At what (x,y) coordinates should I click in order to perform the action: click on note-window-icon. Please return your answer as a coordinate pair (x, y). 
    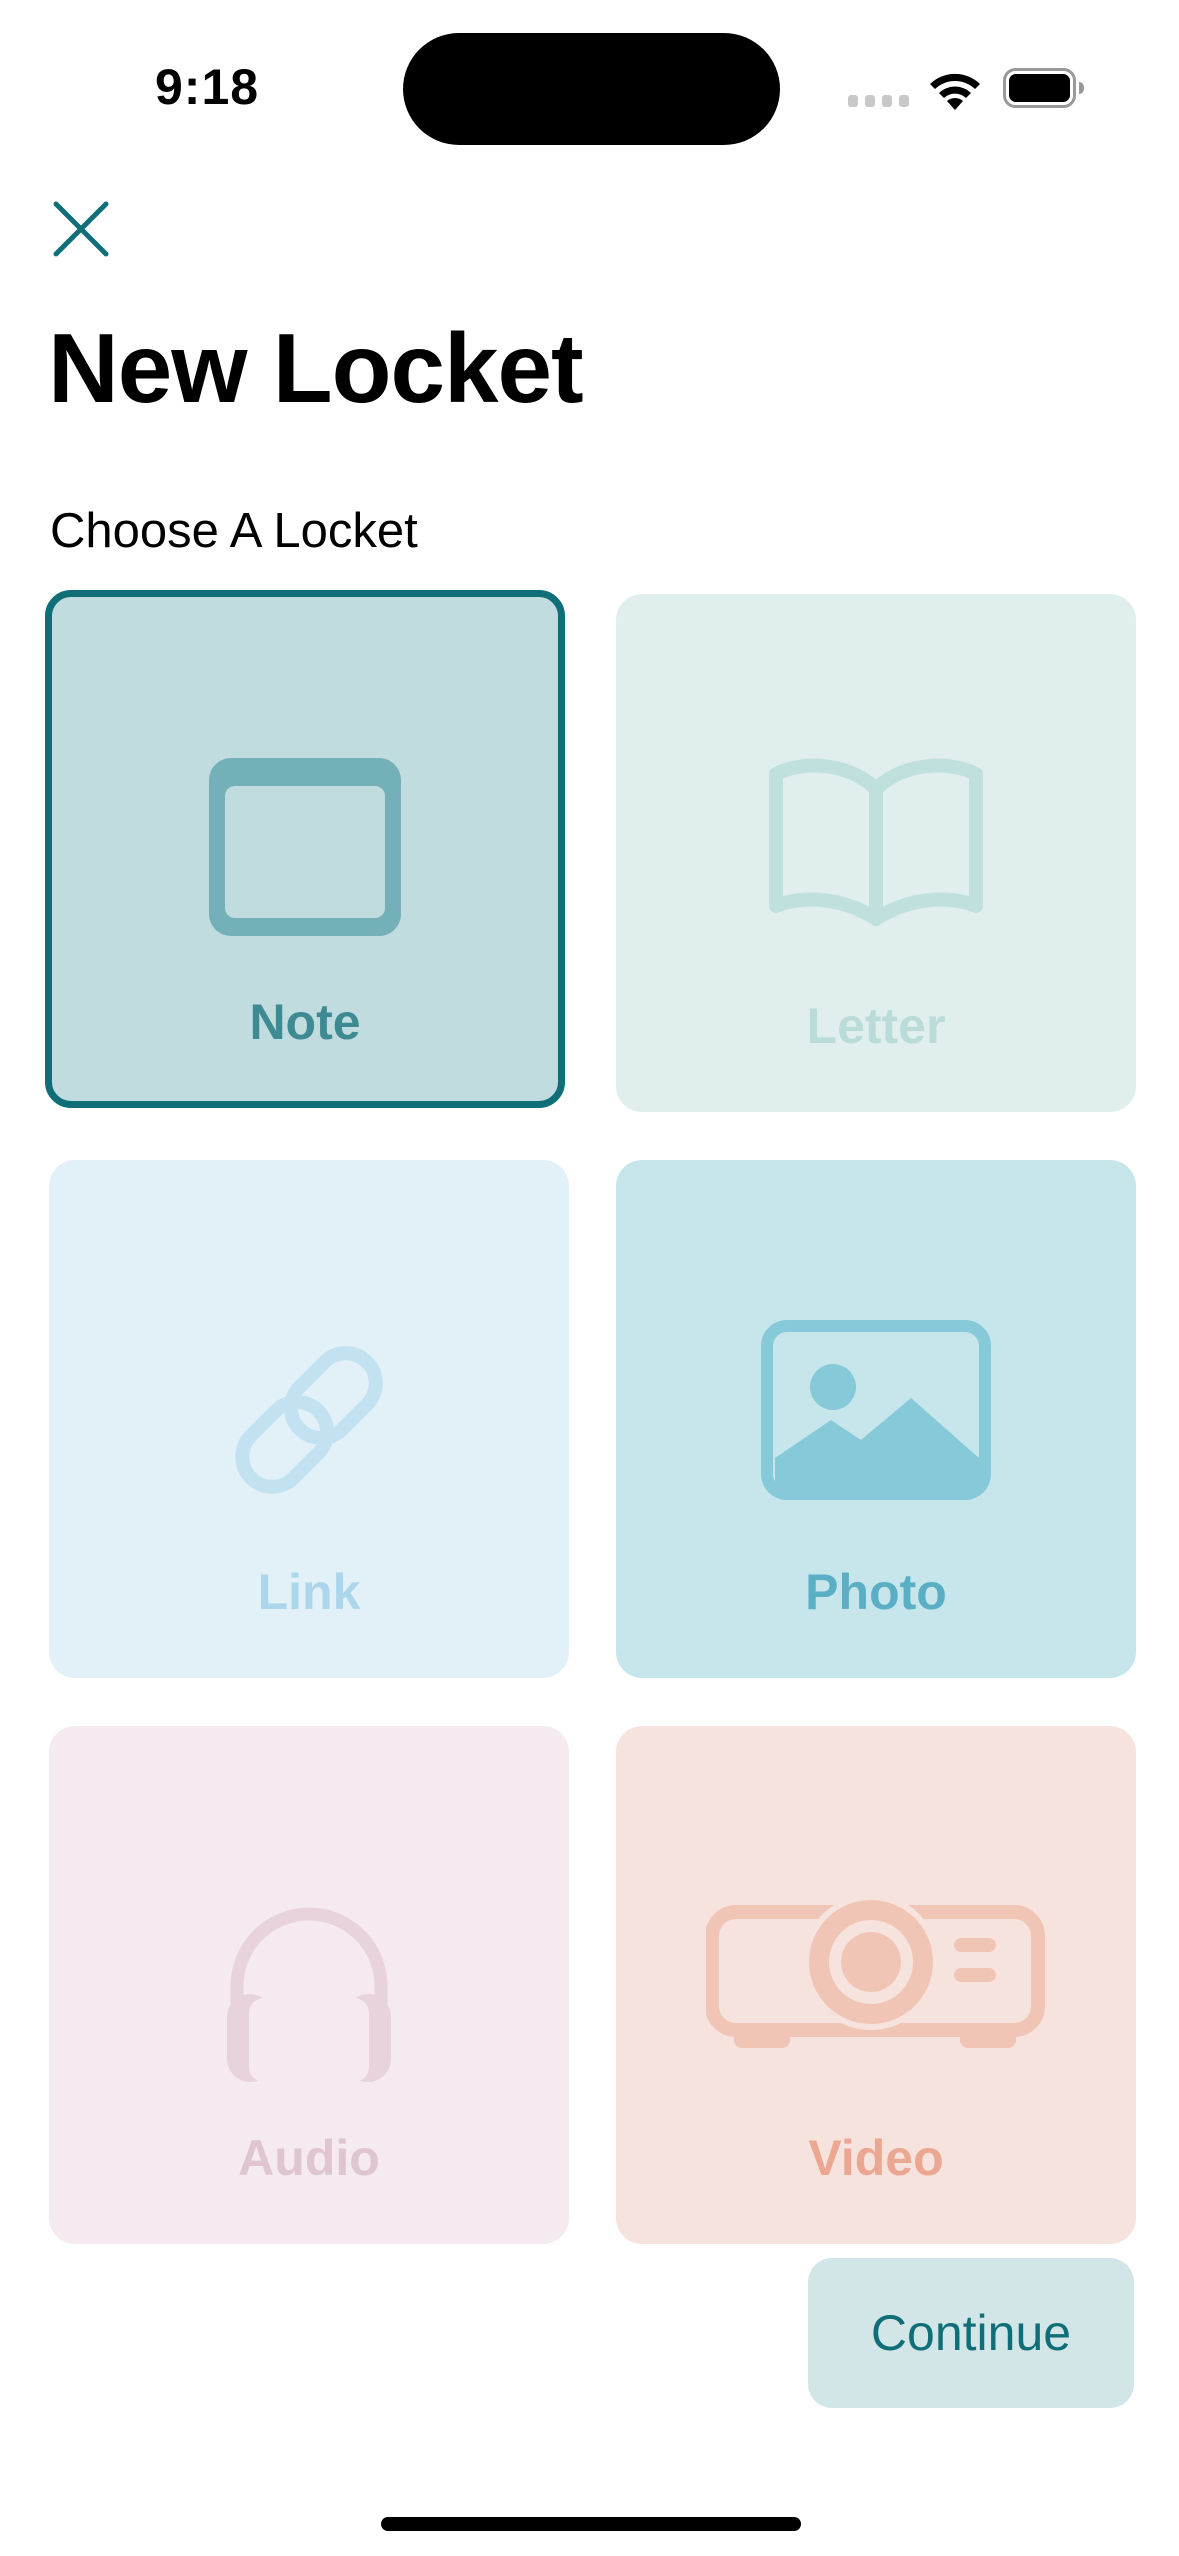
    Looking at the image, I should click on (305, 847).